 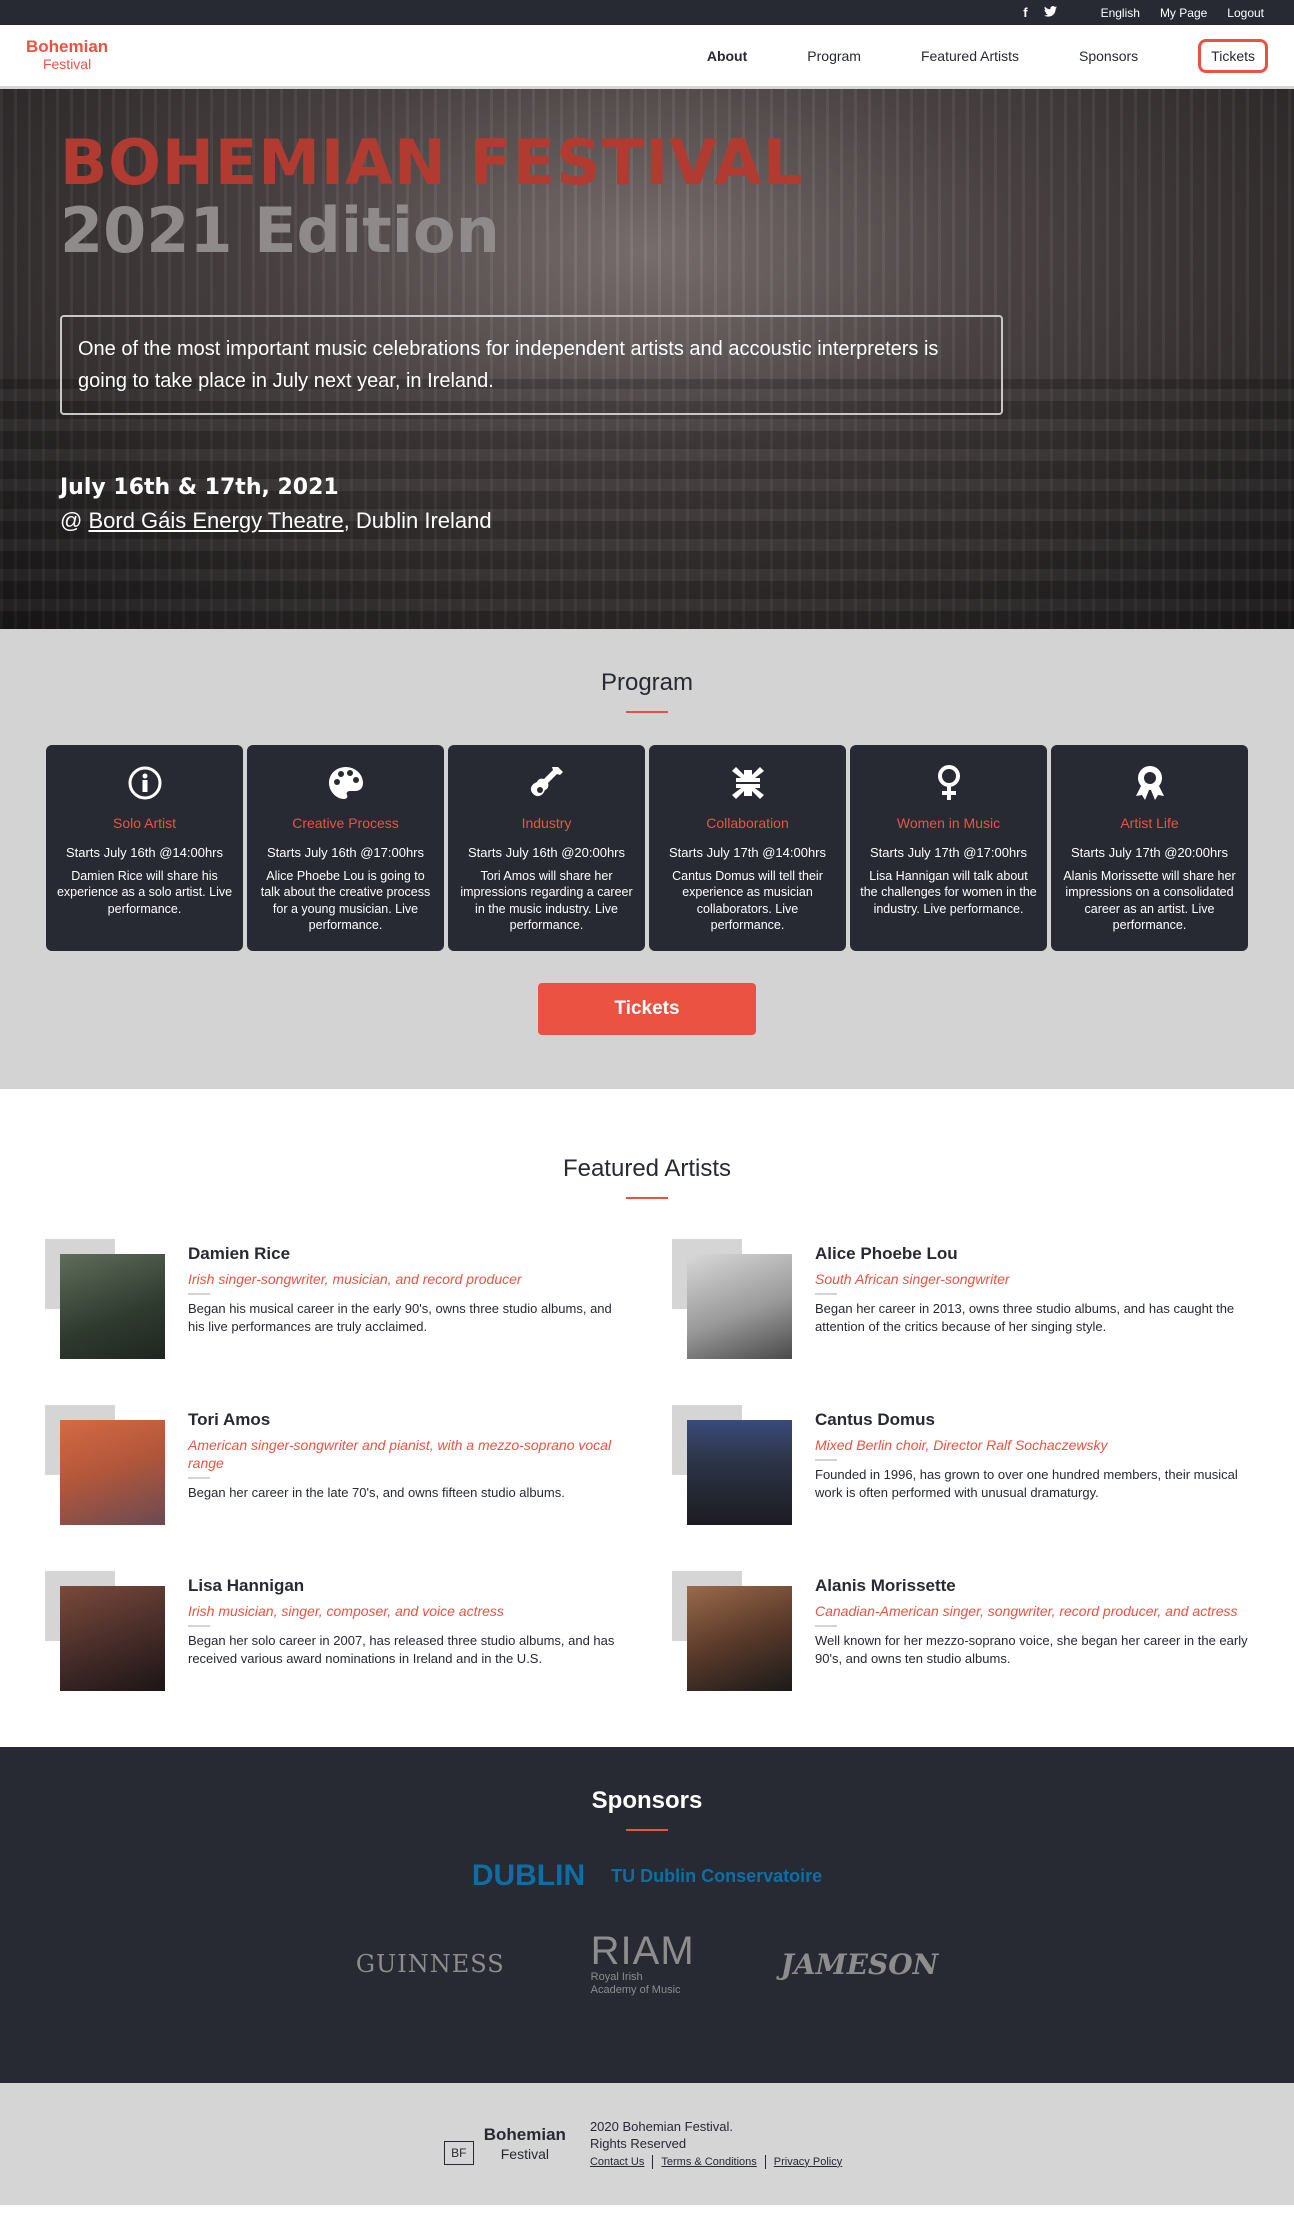 What do you see at coordinates (1149, 852) in the screenshot?
I see `card-time: Starts July 17th @20:00hrs` at bounding box center [1149, 852].